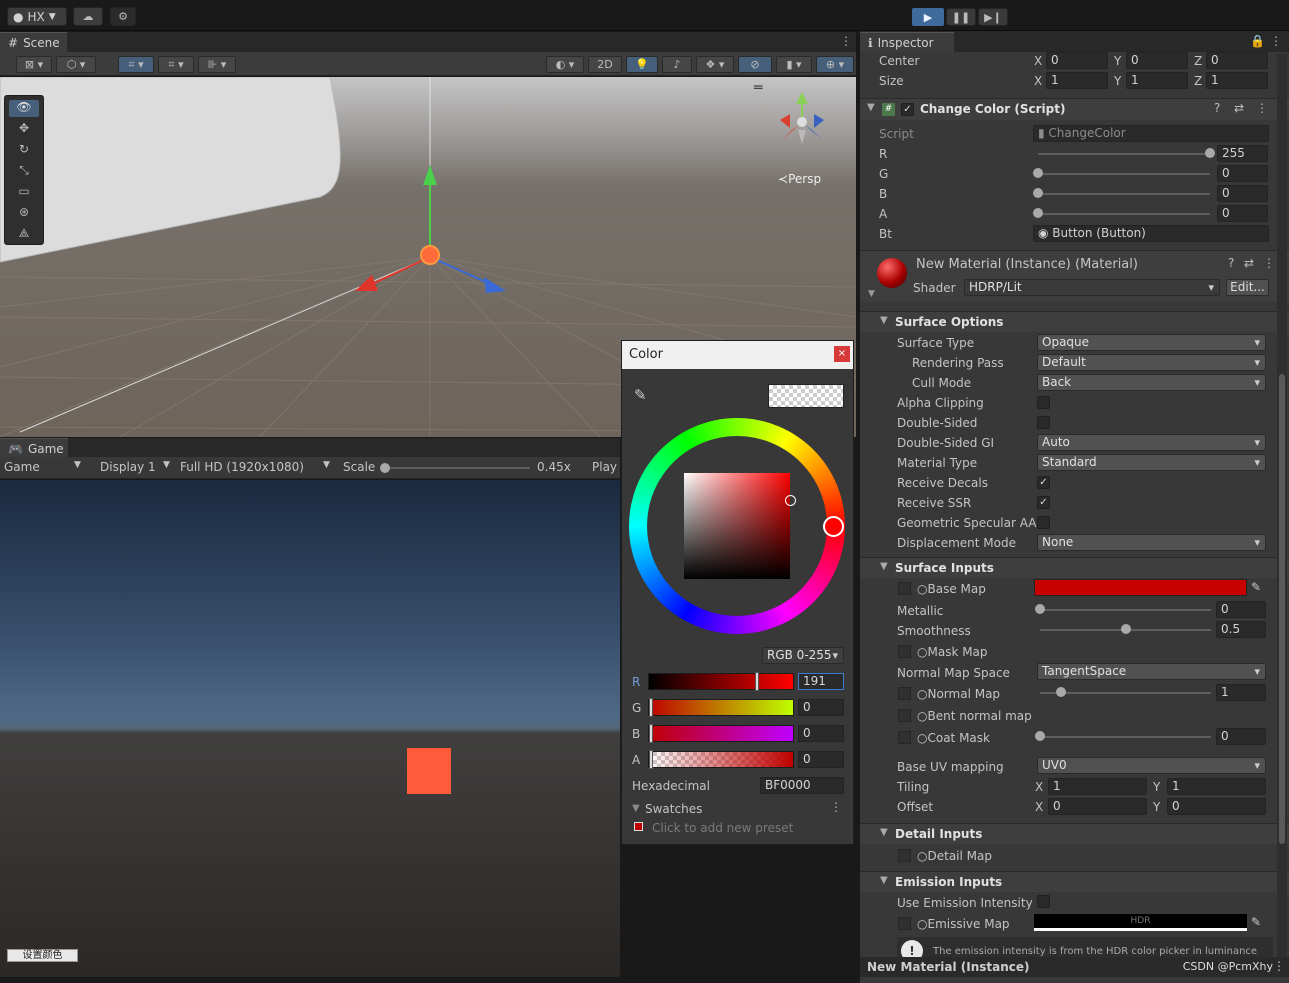  What do you see at coordinates (1242, 193) in the screenshot?
I see `b-input: 0` at bounding box center [1242, 193].